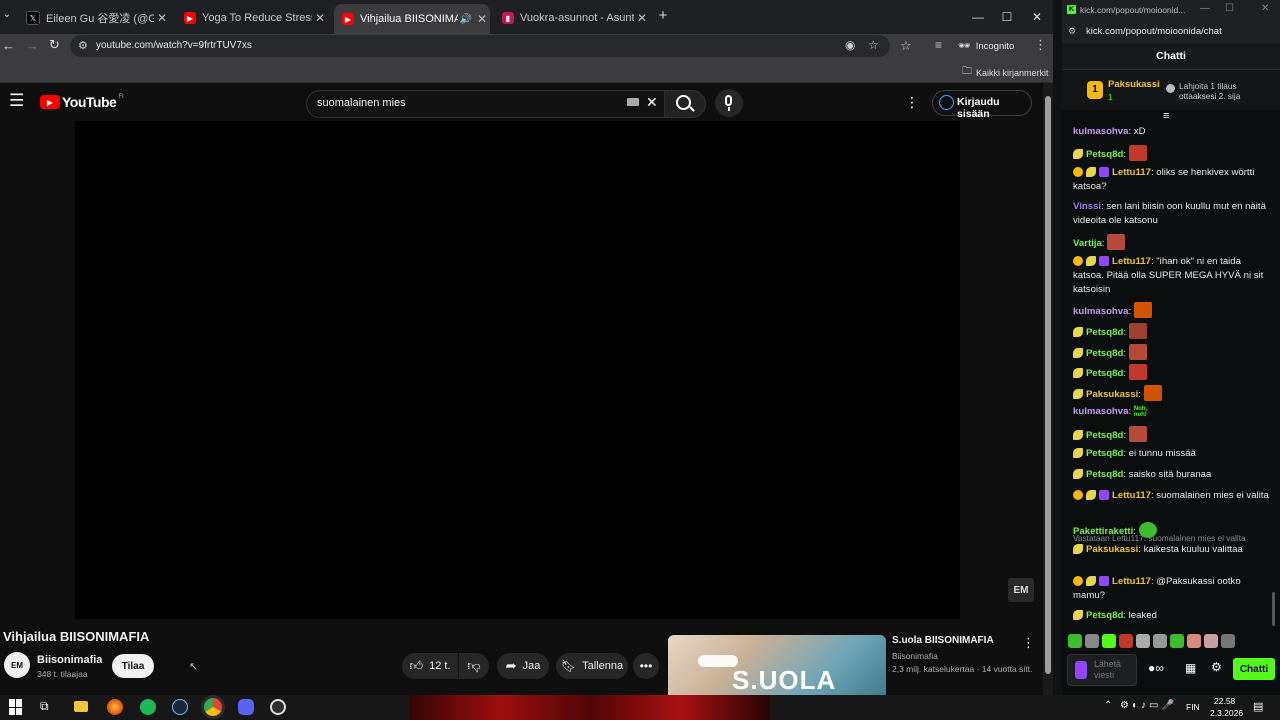 The width and height of the screenshot is (1280, 720). I want to click on media-icon: ≡, so click(938, 45).